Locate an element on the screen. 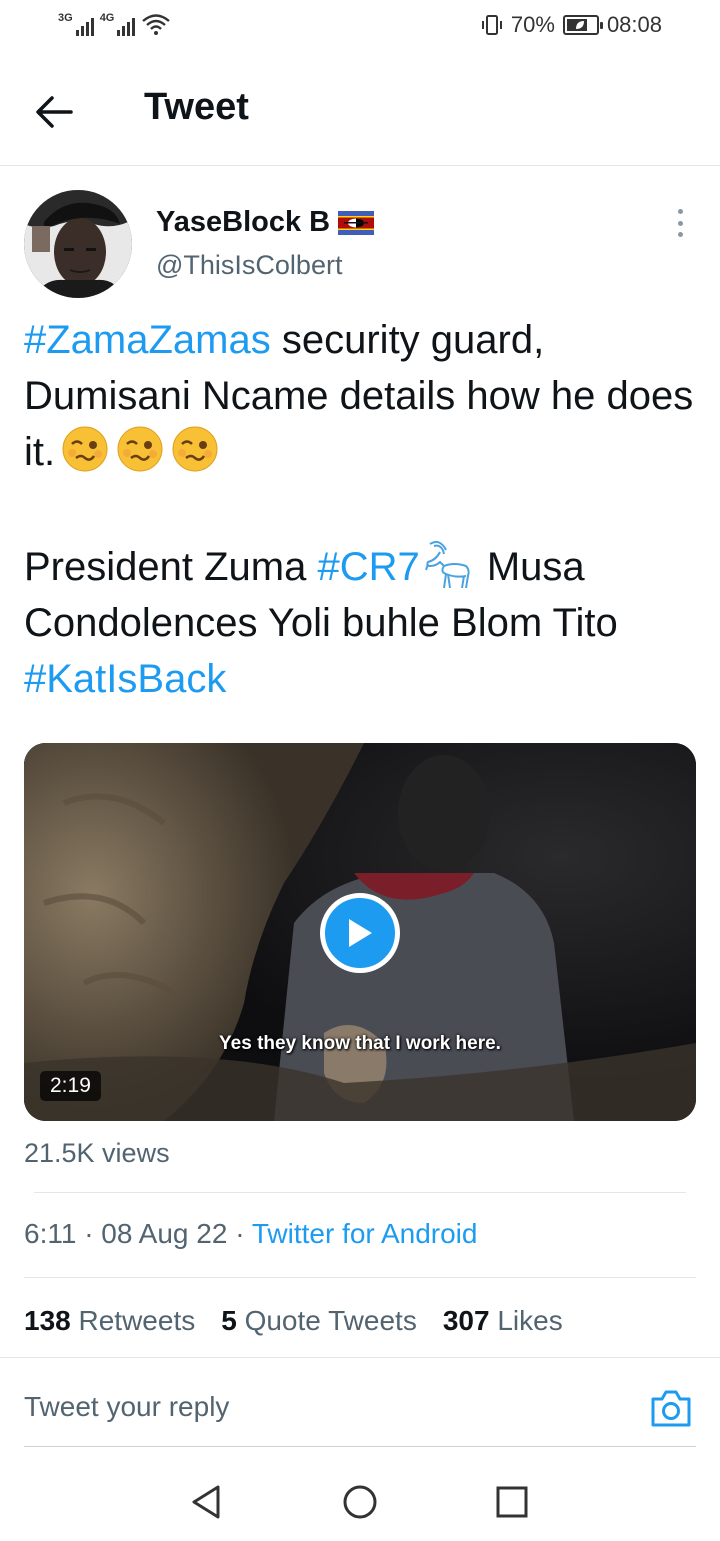 The height and width of the screenshot is (1541, 720). play-button is located at coordinates (360, 933).